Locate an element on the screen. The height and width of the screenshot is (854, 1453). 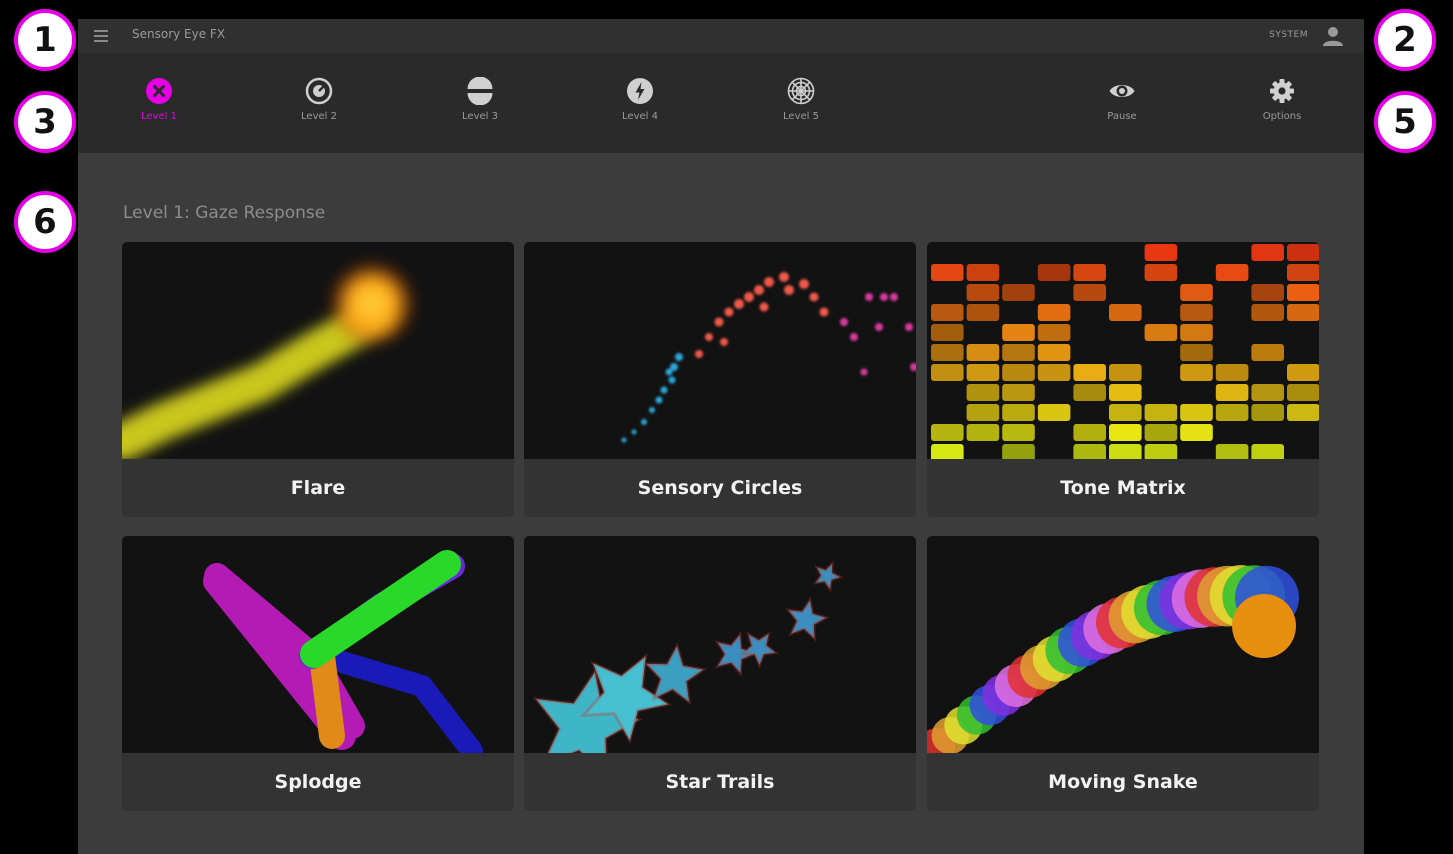
tone-matrix-thumbnail is located at coordinates (1123, 350).